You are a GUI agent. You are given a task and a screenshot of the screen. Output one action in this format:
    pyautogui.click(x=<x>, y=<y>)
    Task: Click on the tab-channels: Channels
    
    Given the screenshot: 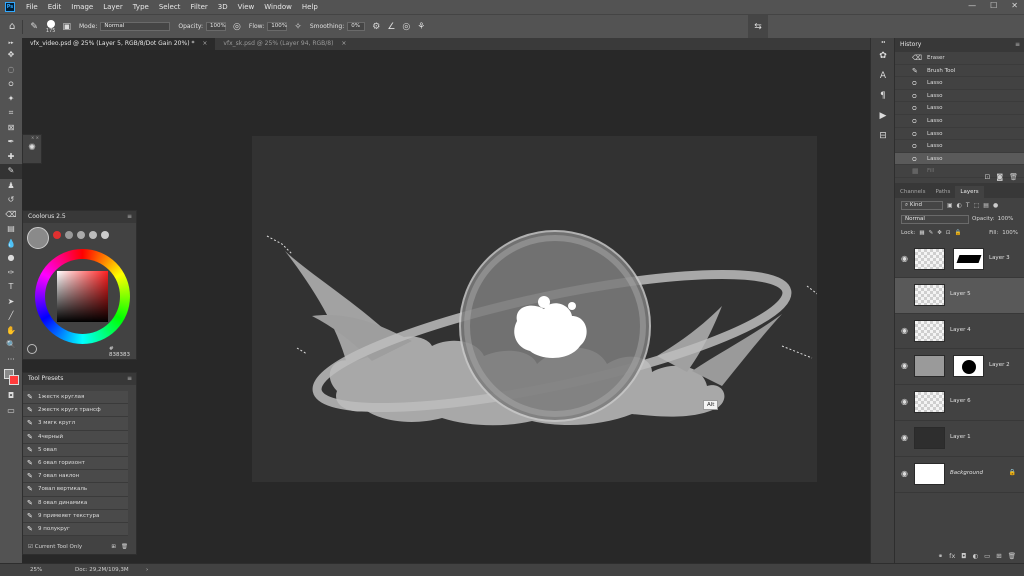 What is the action you would take?
    pyautogui.click(x=912, y=192)
    